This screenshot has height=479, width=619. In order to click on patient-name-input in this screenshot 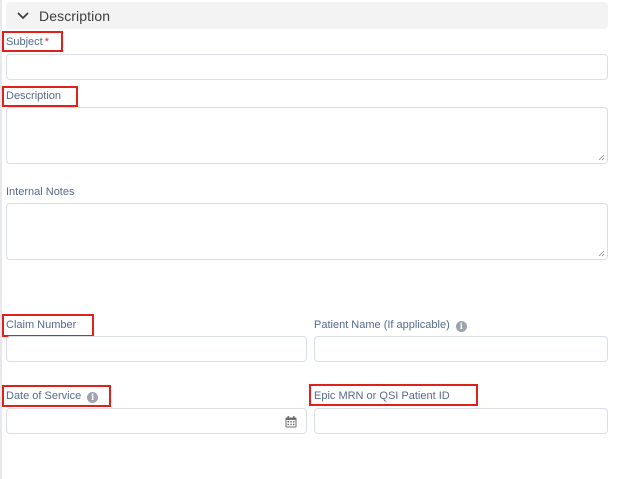, I will do `click(461, 349)`.